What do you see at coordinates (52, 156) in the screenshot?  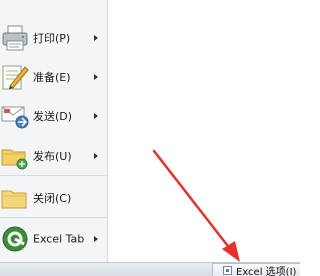 I see `menu-item-label: 发布(U)` at bounding box center [52, 156].